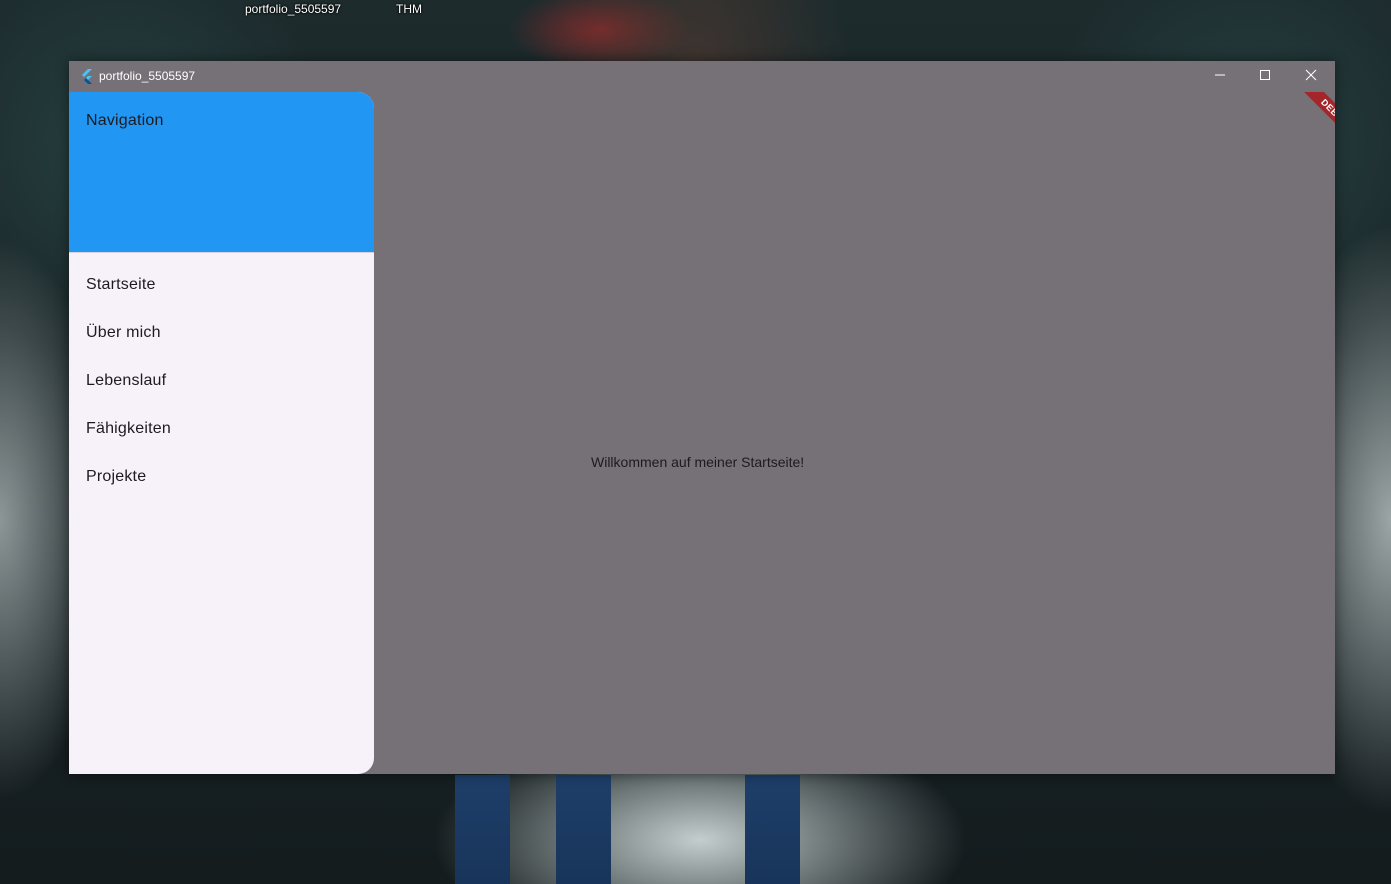 This screenshot has height=884, width=1391. Describe the element at coordinates (293, 9) in the screenshot. I see `desktop-label-portfolio: portfolio_5505597` at that location.